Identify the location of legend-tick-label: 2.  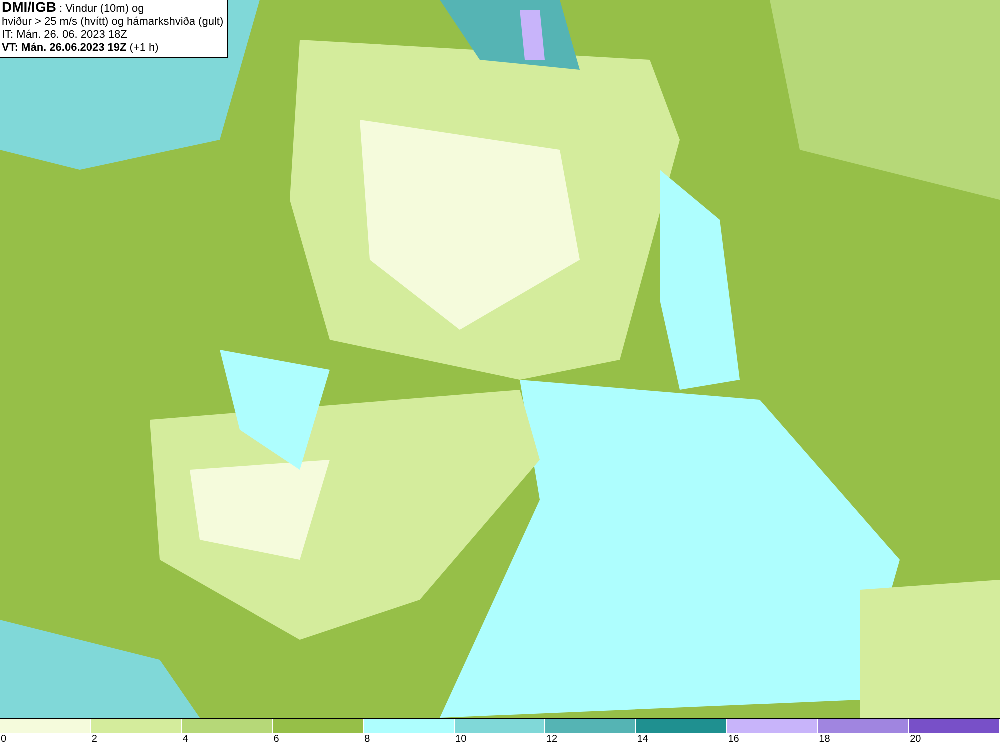
(94, 739).